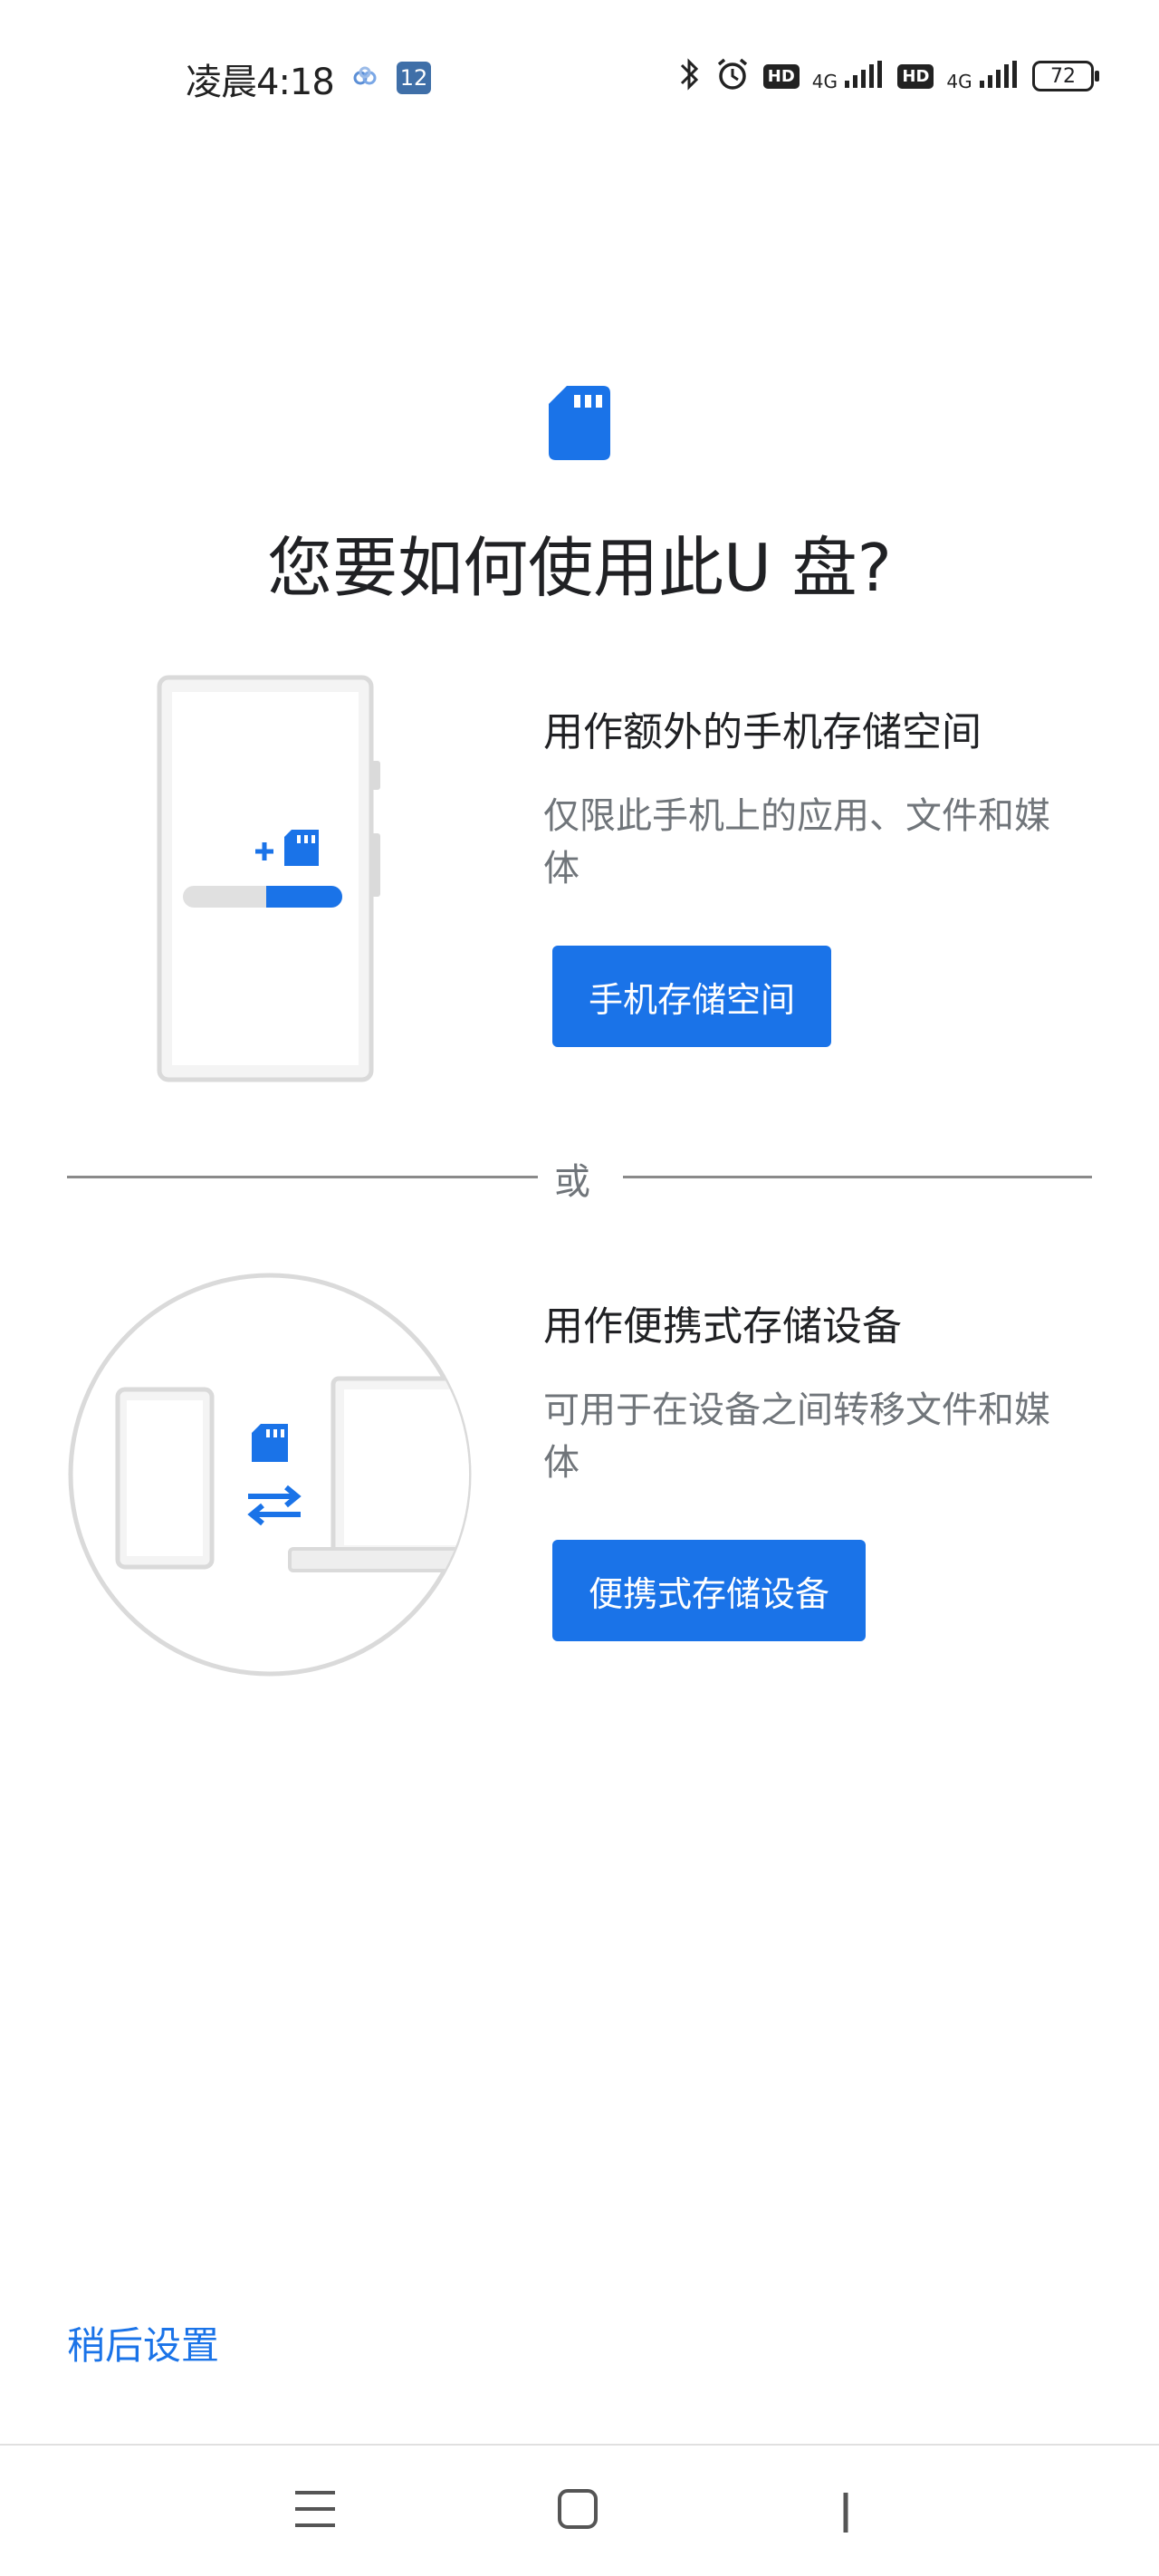  I want to click on phone-storage-button: 手机存储空间, so click(692, 996).